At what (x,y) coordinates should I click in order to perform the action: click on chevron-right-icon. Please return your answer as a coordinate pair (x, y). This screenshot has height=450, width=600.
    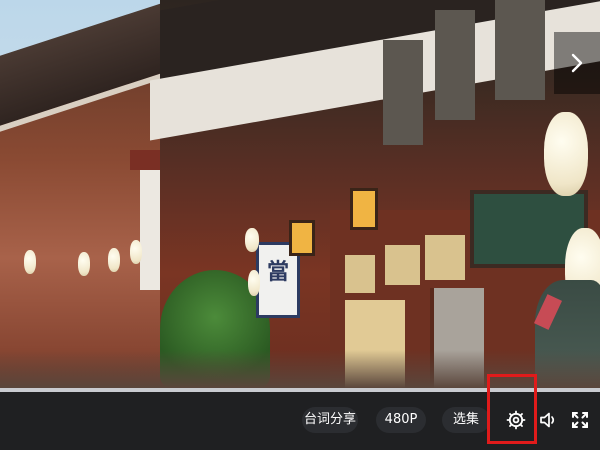
    Looking at the image, I should click on (577, 63).